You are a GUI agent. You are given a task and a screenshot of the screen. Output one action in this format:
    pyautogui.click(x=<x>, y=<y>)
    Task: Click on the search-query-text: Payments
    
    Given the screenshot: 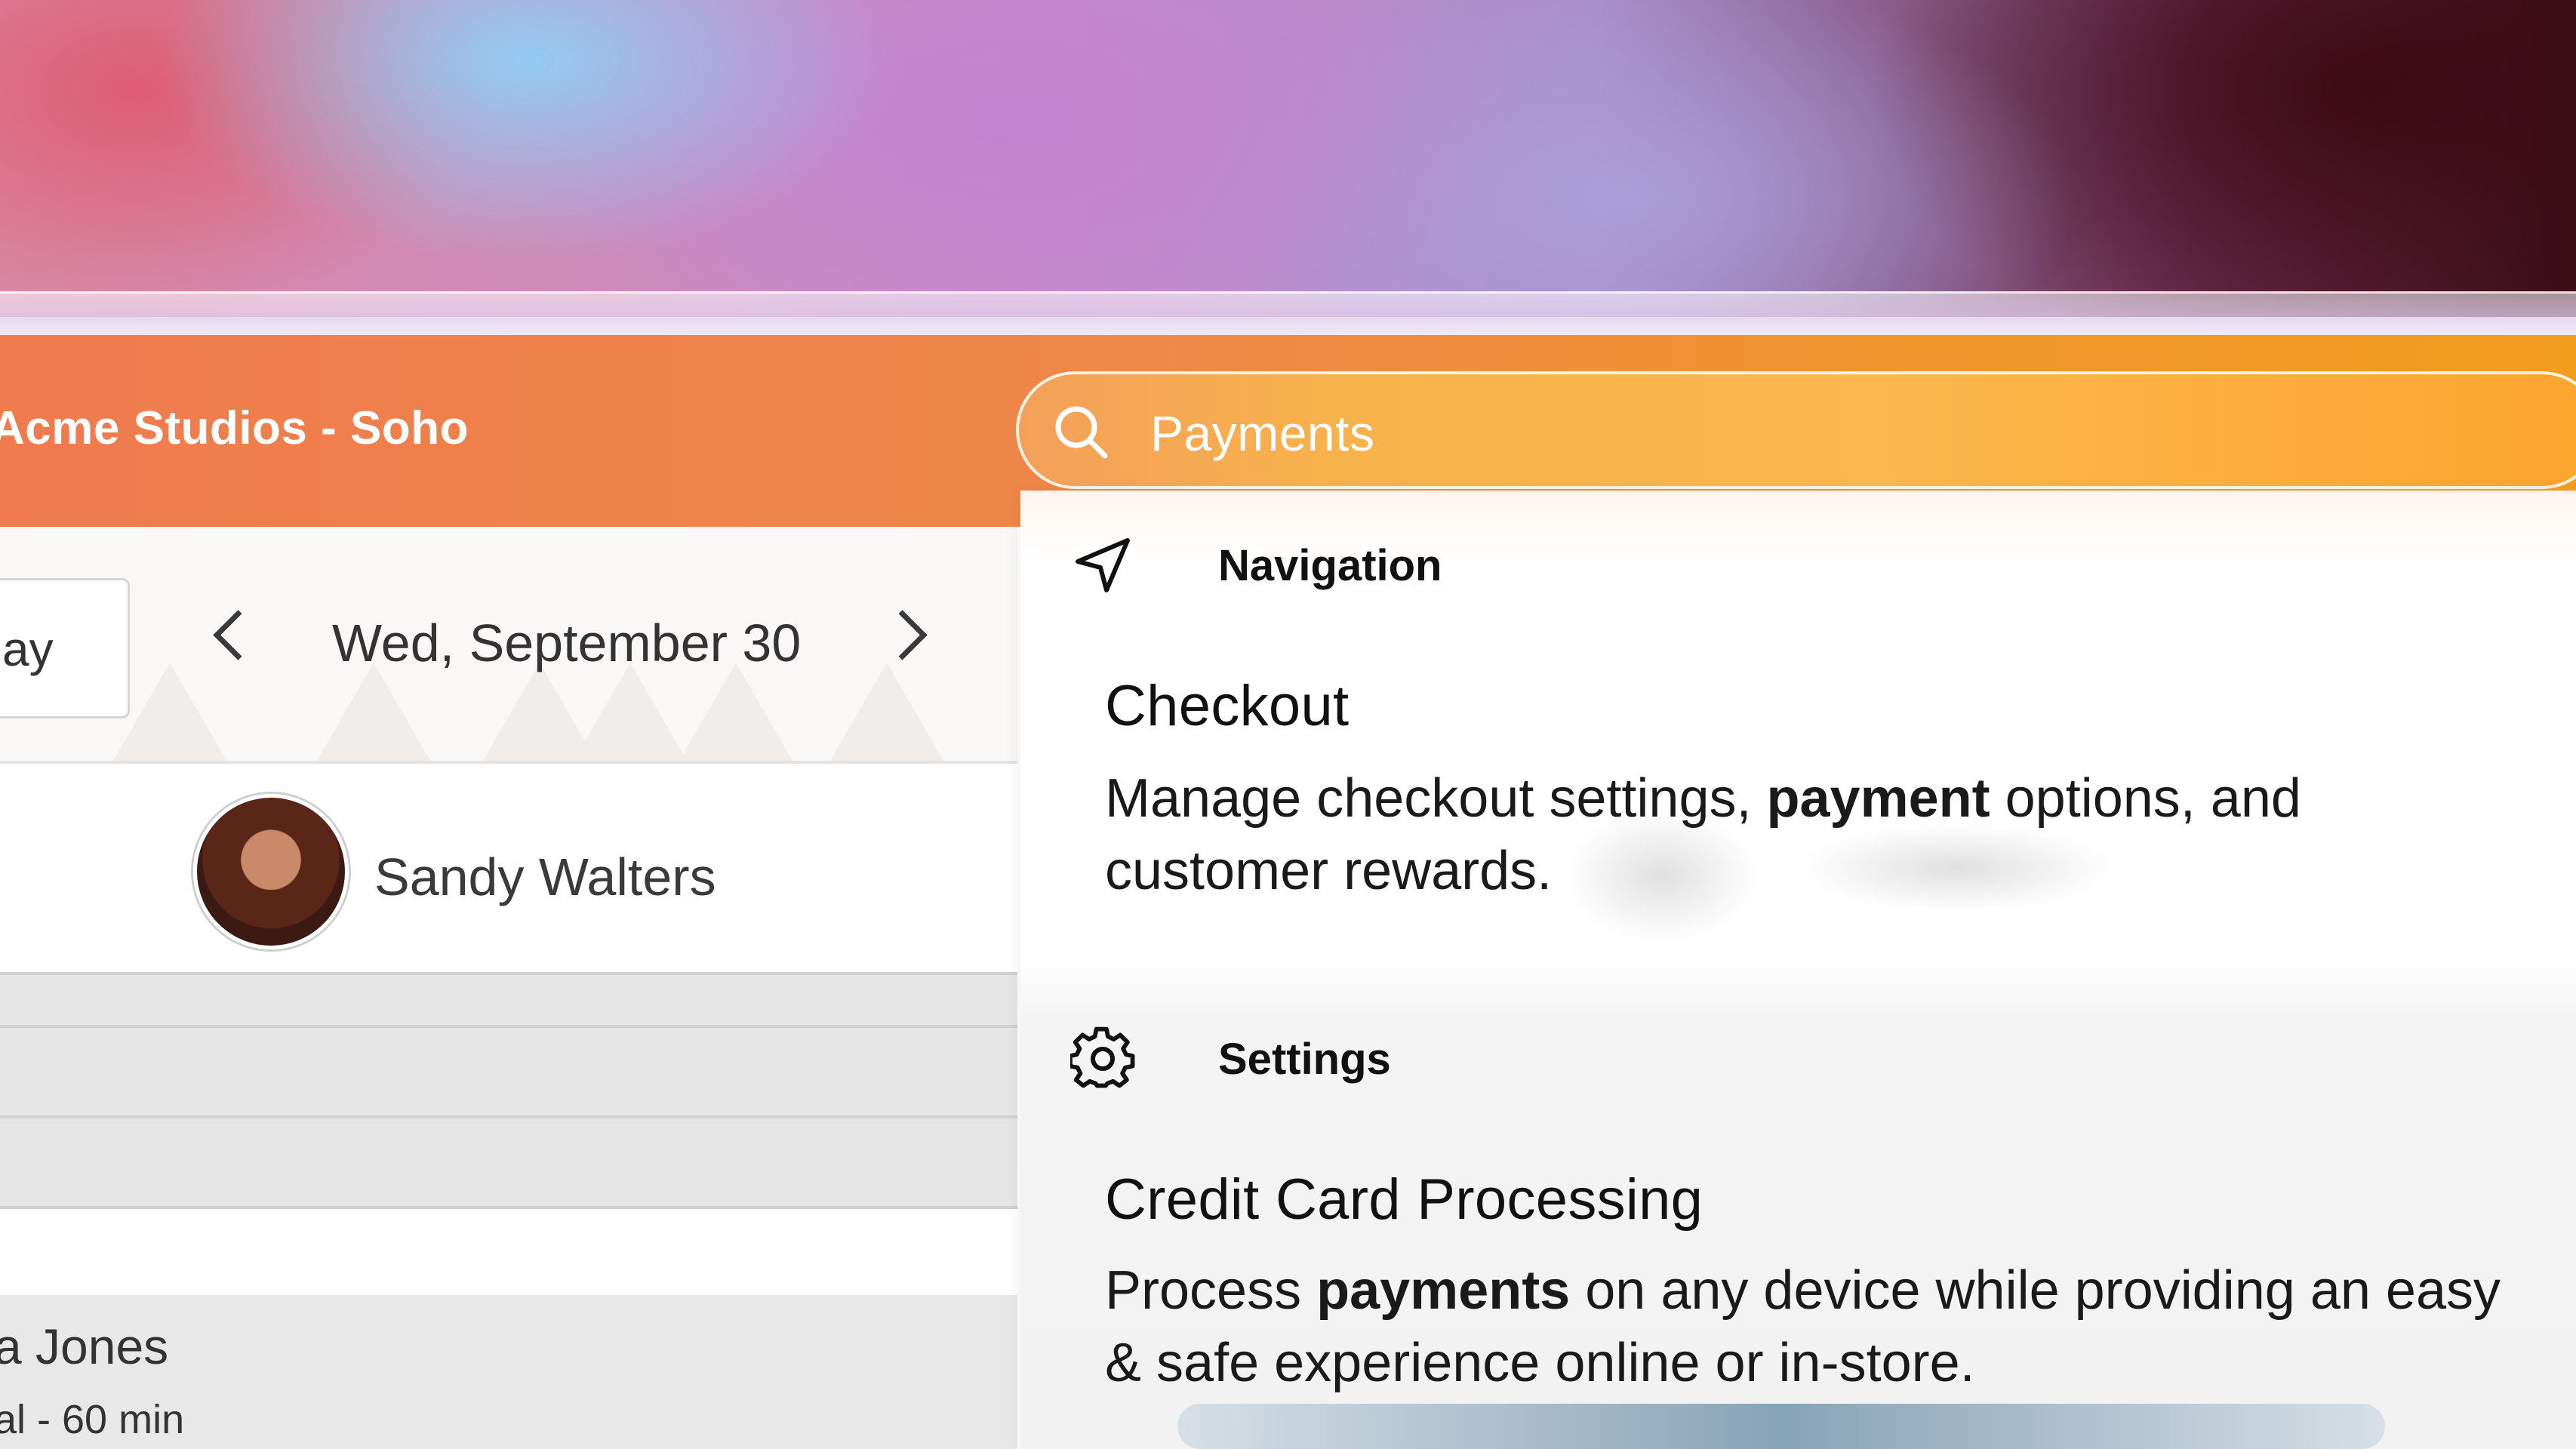 What is the action you would take?
    pyautogui.click(x=1262, y=433)
    